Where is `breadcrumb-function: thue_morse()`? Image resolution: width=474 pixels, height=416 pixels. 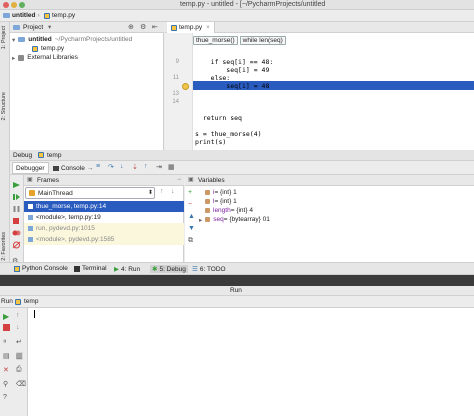 breadcrumb-function: thue_morse() is located at coordinates (215, 40).